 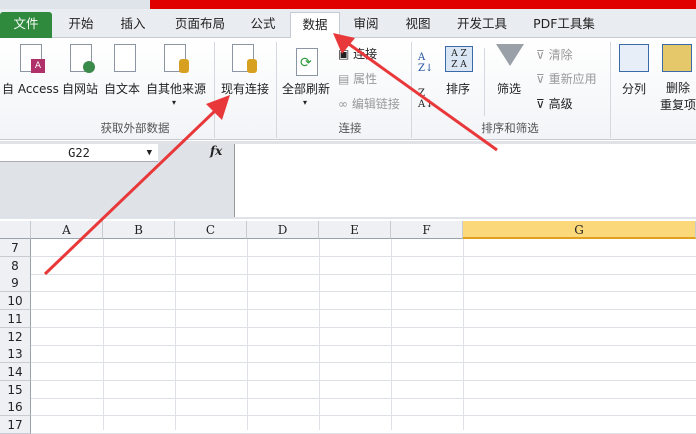 What do you see at coordinates (415, 92) in the screenshot?
I see `arrow-to-data-tab` at bounding box center [415, 92].